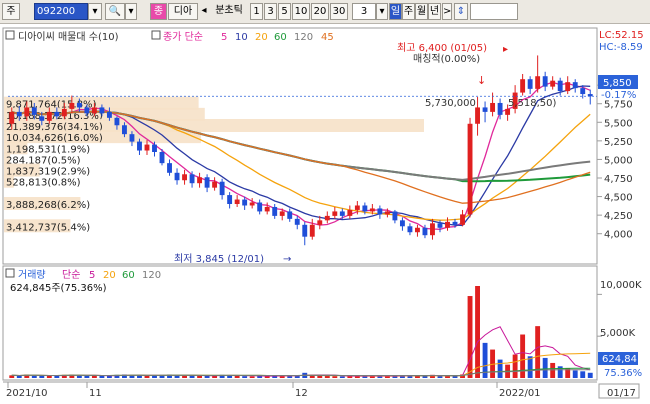  What do you see at coordinates (623, 373) in the screenshot?
I see `volume-right-pct: 75.36%` at bounding box center [623, 373].